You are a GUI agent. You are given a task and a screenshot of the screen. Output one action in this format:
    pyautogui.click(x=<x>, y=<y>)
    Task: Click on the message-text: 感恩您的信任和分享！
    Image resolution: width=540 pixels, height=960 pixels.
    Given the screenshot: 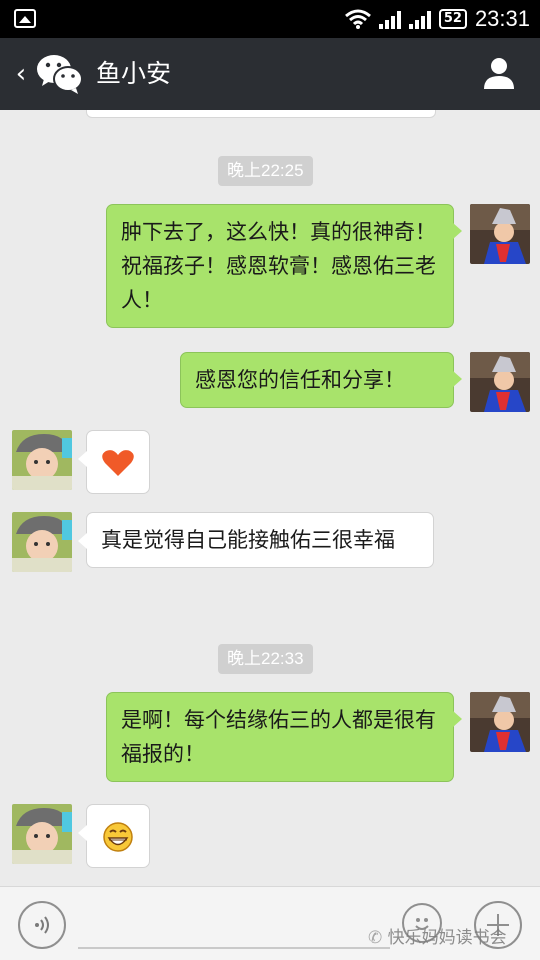 What is the action you would take?
    pyautogui.click(x=300, y=380)
    